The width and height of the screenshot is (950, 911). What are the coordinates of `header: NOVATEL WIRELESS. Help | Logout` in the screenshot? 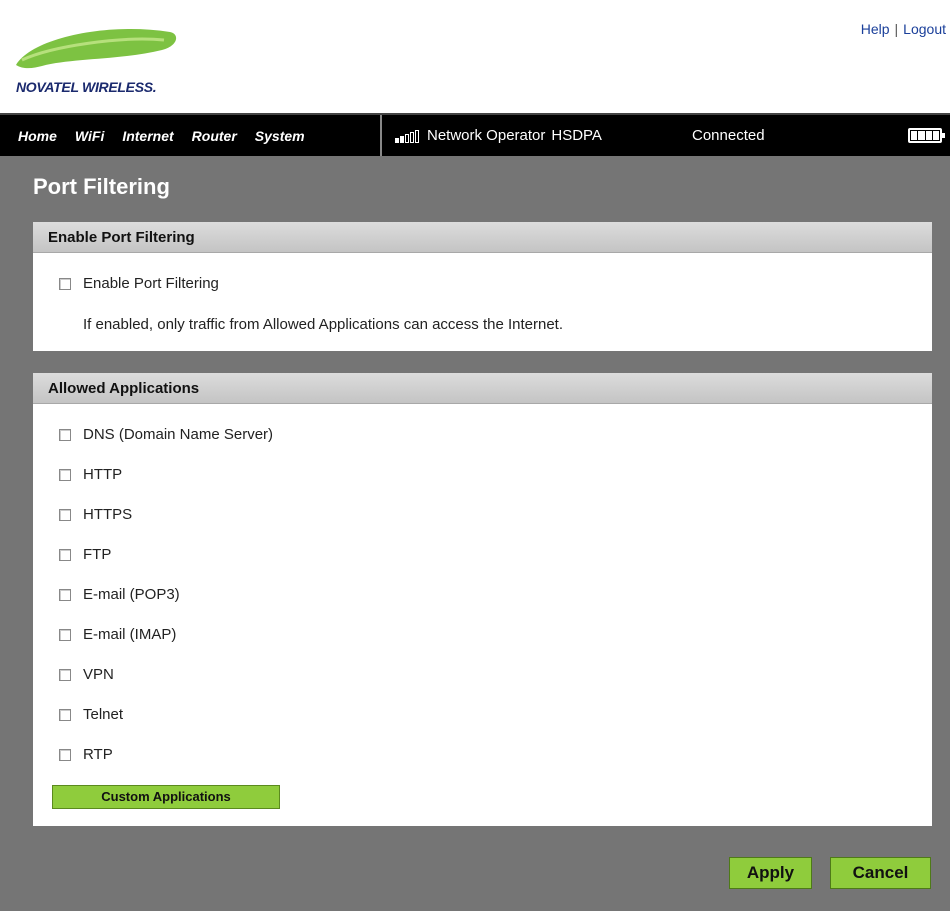 It's located at (475, 56).